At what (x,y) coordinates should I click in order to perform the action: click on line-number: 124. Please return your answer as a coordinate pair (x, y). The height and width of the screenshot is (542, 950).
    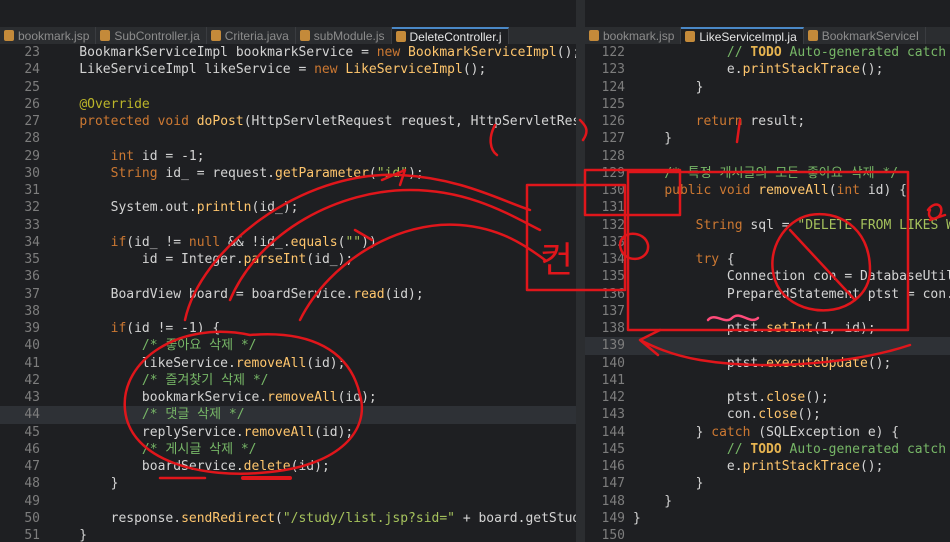
    Looking at the image, I should click on (613, 87).